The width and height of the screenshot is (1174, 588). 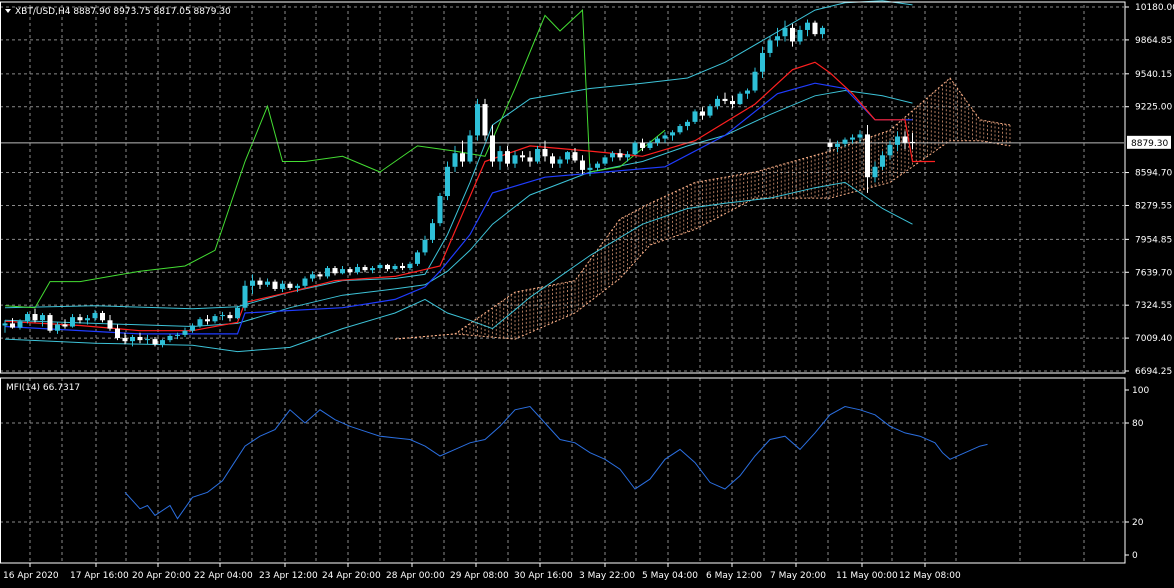 I want to click on price-tag-label: 8879.30, so click(x=1149, y=144).